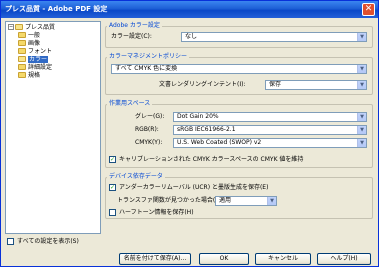  I want to click on preserve-cmyk-checkbox: ✓, so click(112, 159).